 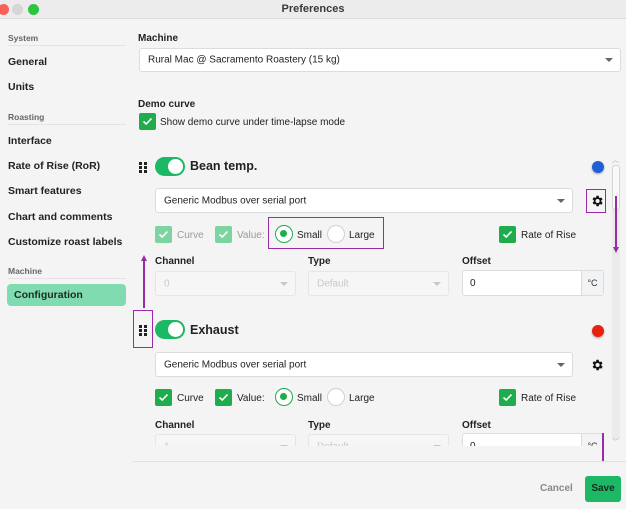 I want to click on demo-curve-checkbox-label: Show demo curve under time-lapse mode, so click(x=253, y=122).